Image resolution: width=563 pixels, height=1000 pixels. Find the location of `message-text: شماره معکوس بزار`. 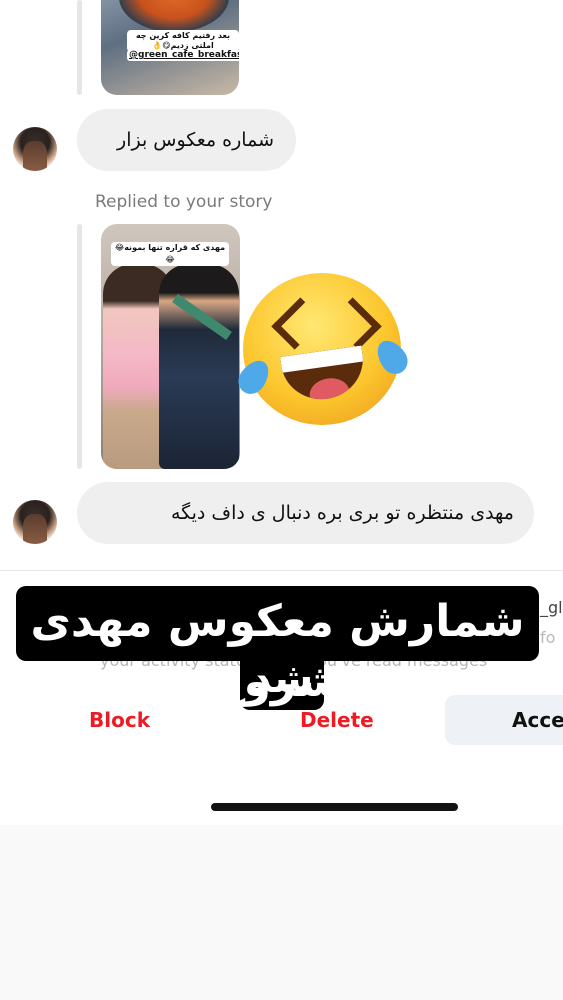

message-text: شماره معکوس بزار is located at coordinates (195, 140).